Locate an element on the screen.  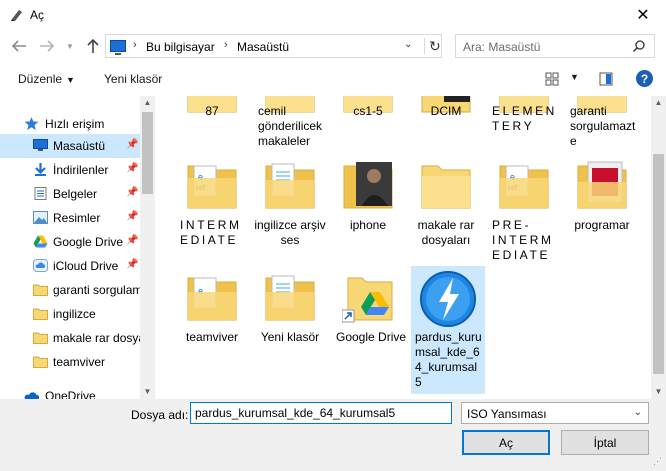
sidebar-item-desktop: Masaüstü 📌 is located at coordinates (70, 146).